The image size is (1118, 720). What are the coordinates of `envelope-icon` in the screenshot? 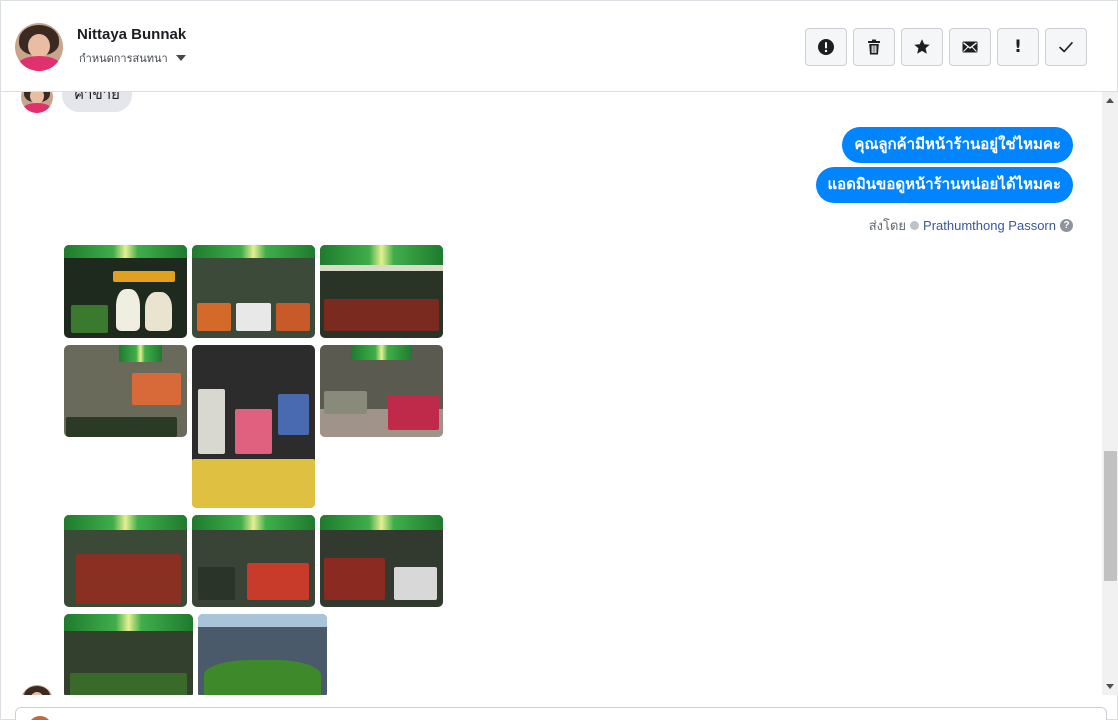 It's located at (970, 47).